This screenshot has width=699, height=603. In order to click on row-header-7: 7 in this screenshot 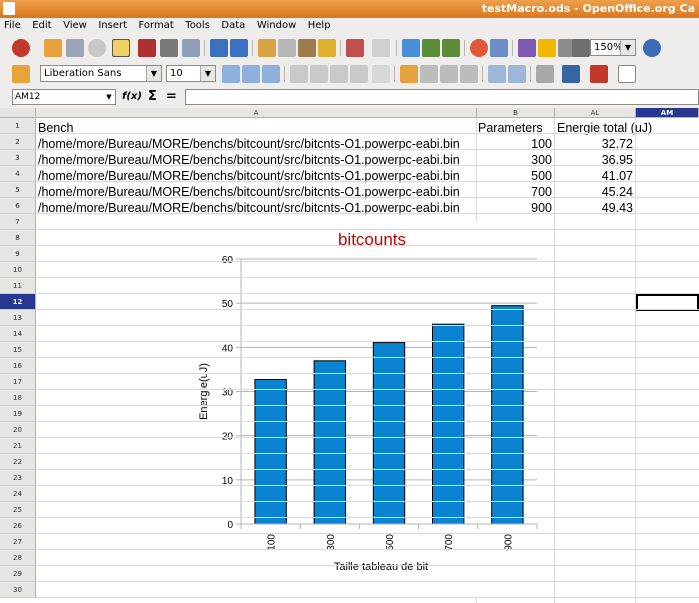, I will do `click(18, 222)`.